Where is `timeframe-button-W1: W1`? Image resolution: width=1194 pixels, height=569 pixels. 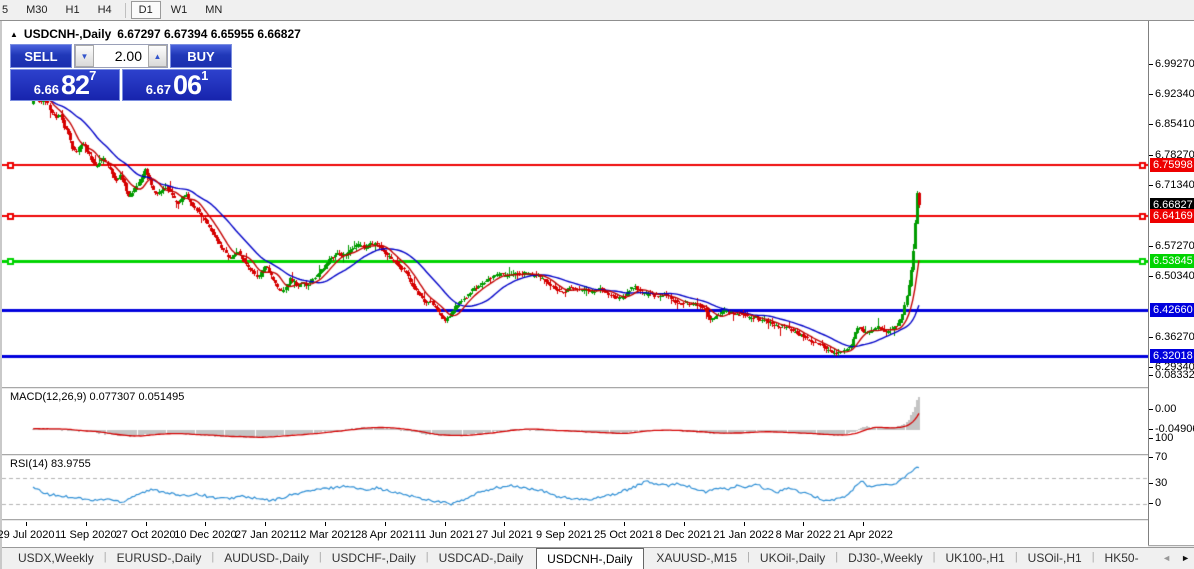 timeframe-button-W1: W1 is located at coordinates (179, 10).